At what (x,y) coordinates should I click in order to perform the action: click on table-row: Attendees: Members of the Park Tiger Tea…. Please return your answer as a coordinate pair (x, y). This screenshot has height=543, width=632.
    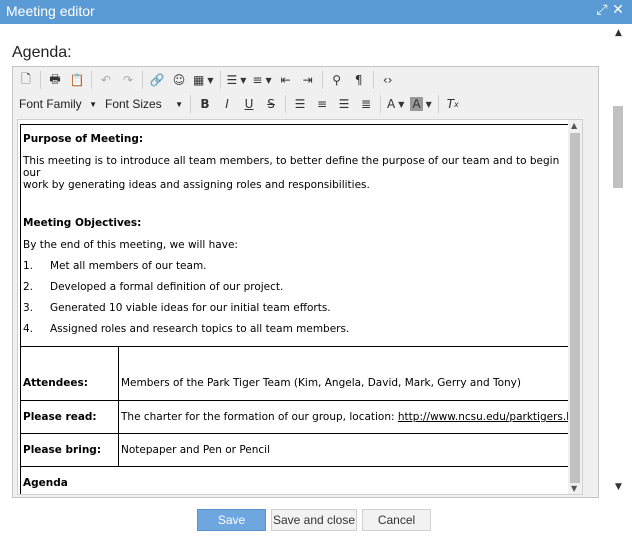
    Looking at the image, I should click on (297, 374).